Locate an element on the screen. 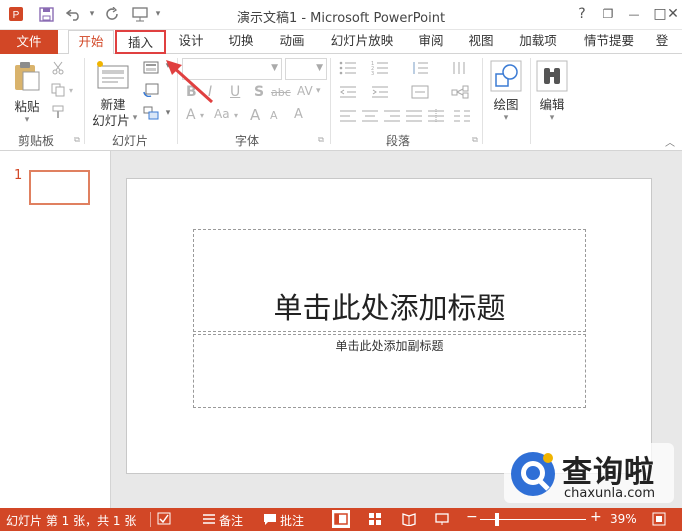 This screenshot has height=531, width=682. watermark-brand: 查询啦 is located at coordinates (608, 472).